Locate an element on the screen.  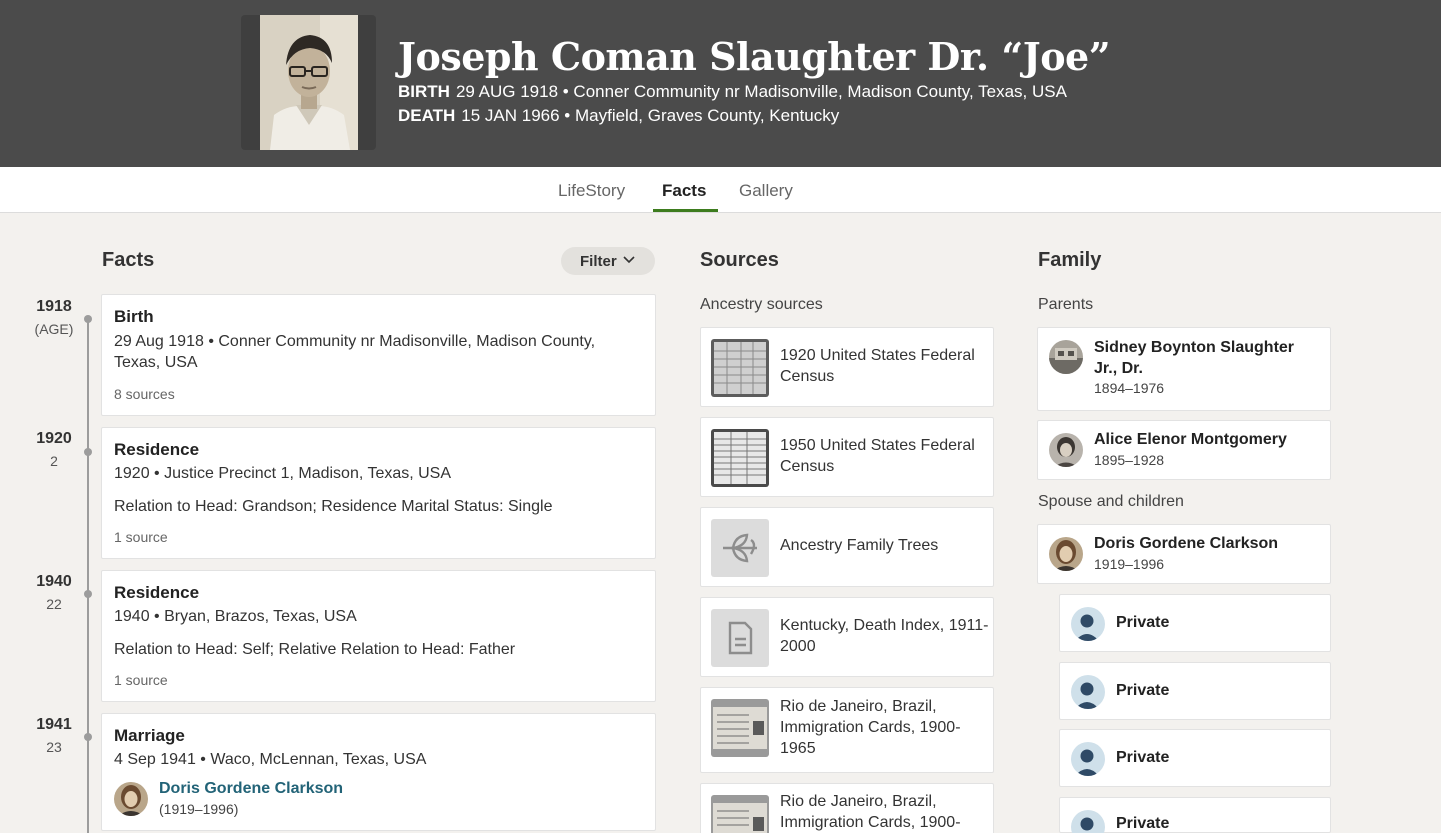
portrait-image is located at coordinates (309, 82).